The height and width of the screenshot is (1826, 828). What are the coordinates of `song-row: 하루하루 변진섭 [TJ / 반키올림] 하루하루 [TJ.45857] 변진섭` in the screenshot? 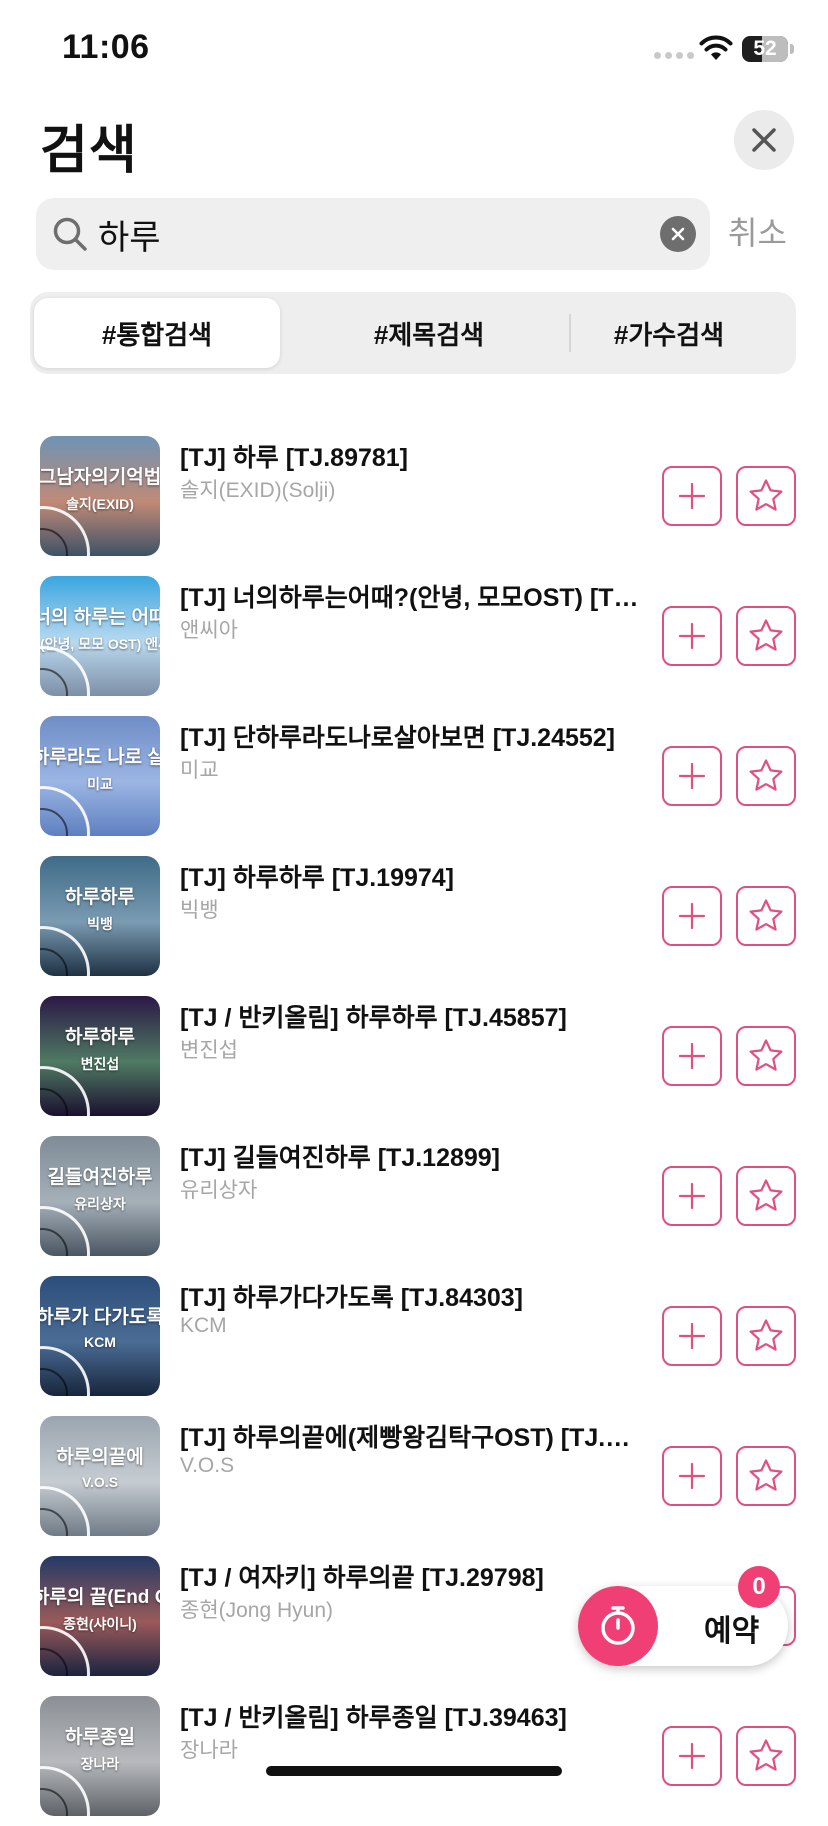 It's located at (414, 1056).